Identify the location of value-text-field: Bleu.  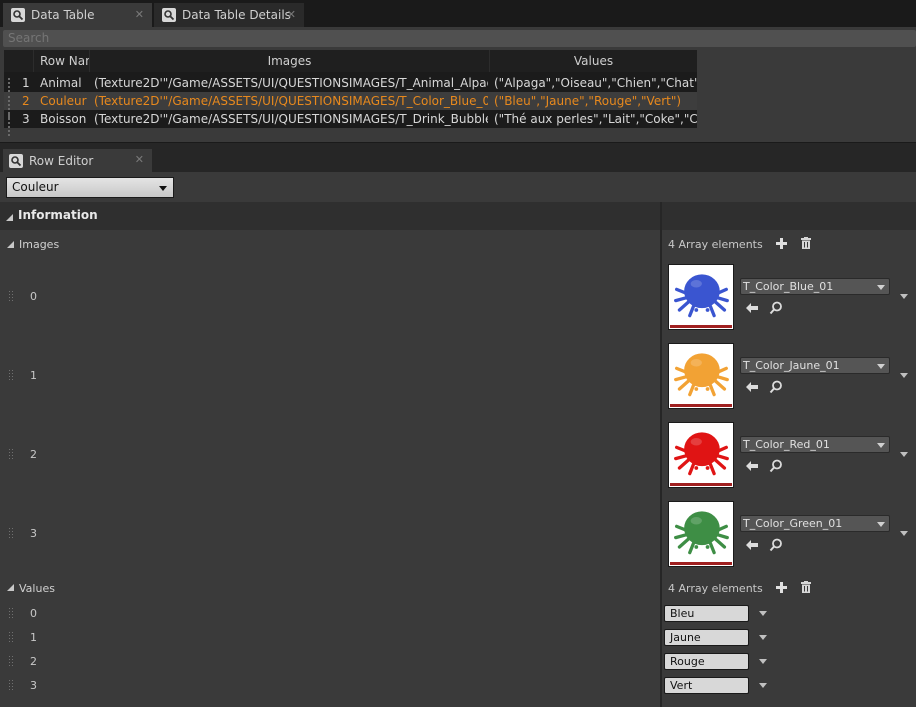
(706, 613).